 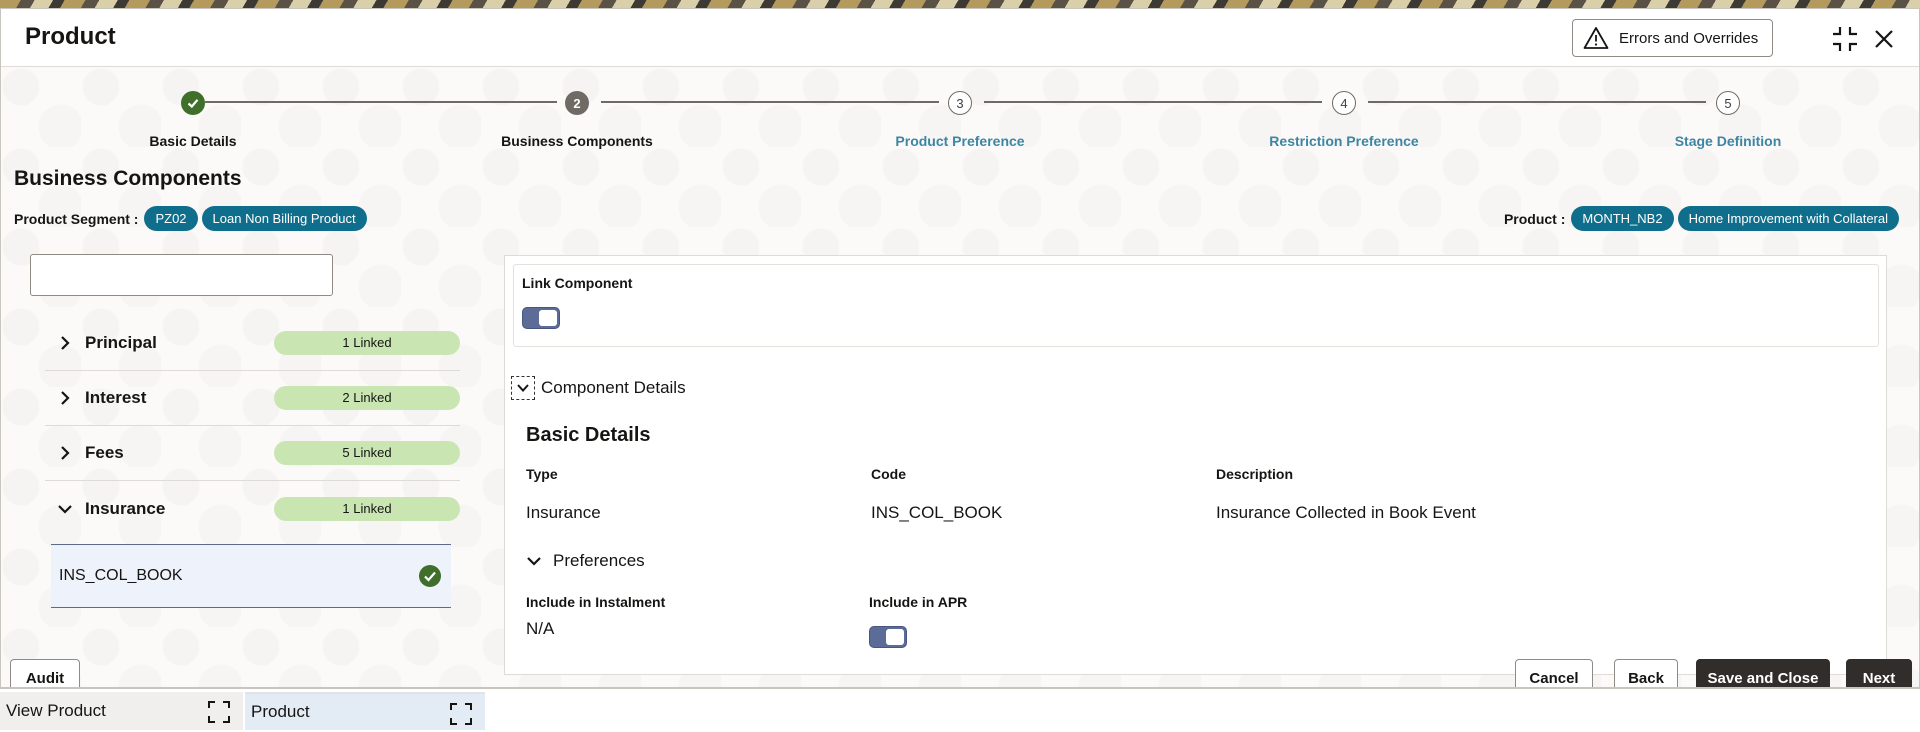 I want to click on product-segment-label: Product Segment :, so click(x=76, y=218).